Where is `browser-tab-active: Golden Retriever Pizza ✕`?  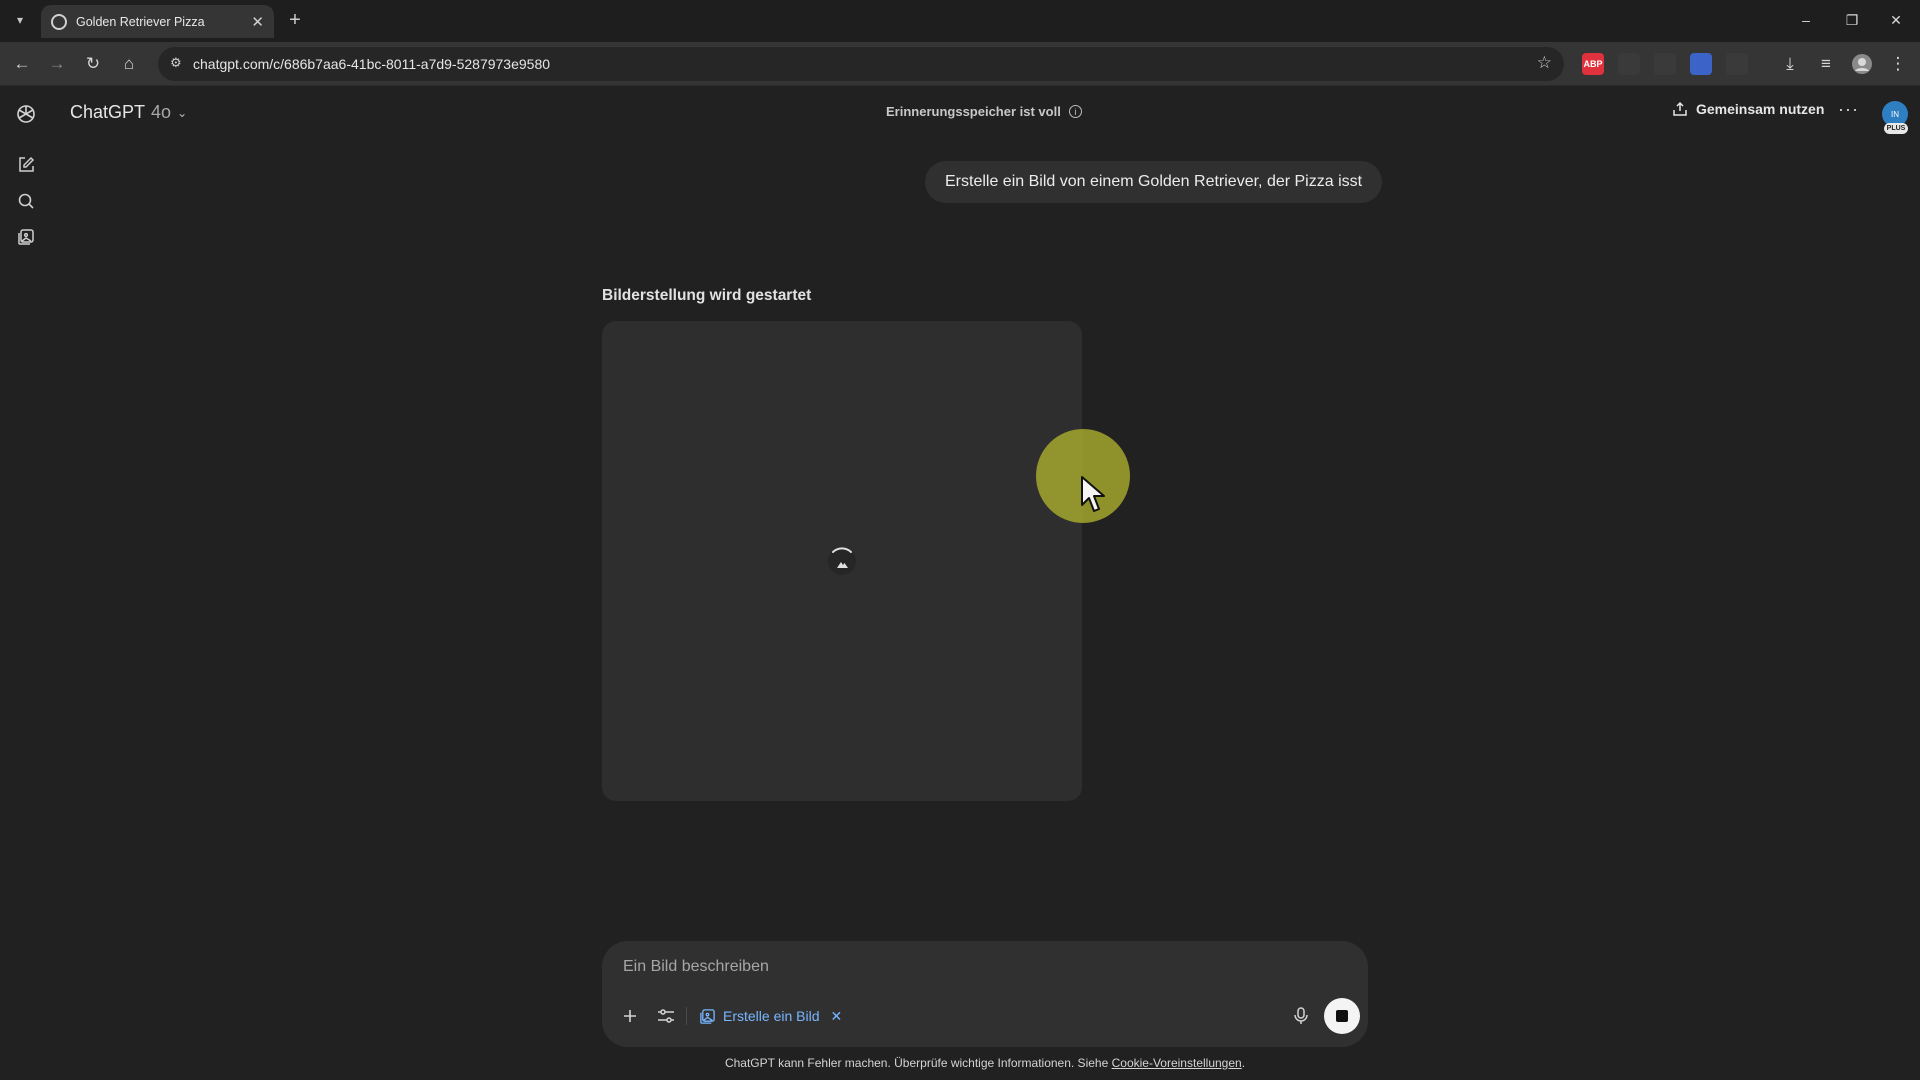
browser-tab-active: Golden Retriever Pizza ✕ is located at coordinates (157, 21).